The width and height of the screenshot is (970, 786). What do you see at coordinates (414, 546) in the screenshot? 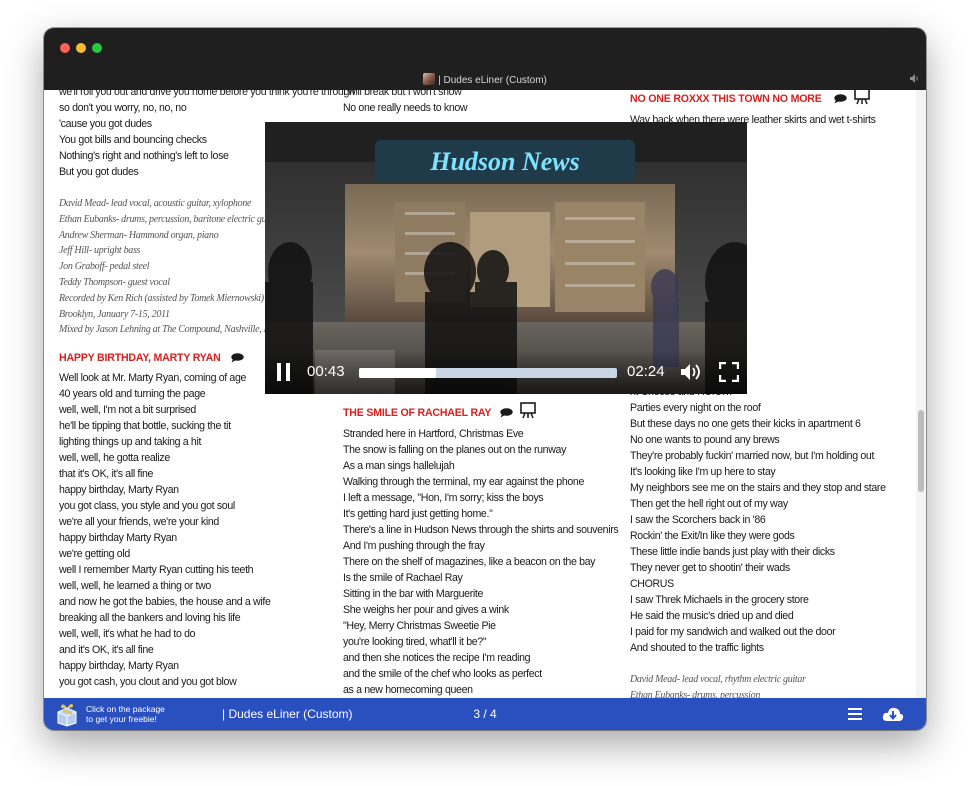
I see `lyric-line: And I'm pushing through the fray` at bounding box center [414, 546].